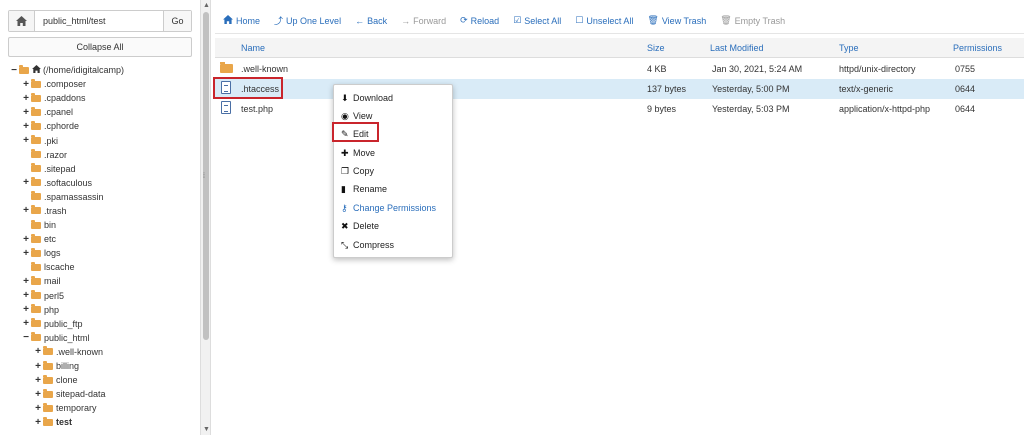  Describe the element at coordinates (206, 5) in the screenshot. I see `scroll-up-icon: ▲` at that location.